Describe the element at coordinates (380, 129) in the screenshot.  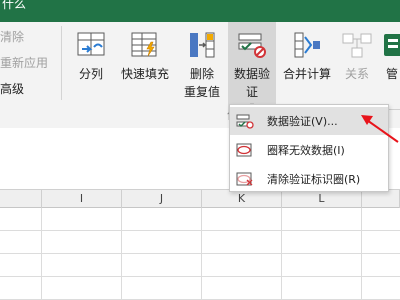
I see `annotation-arrow-icon` at that location.